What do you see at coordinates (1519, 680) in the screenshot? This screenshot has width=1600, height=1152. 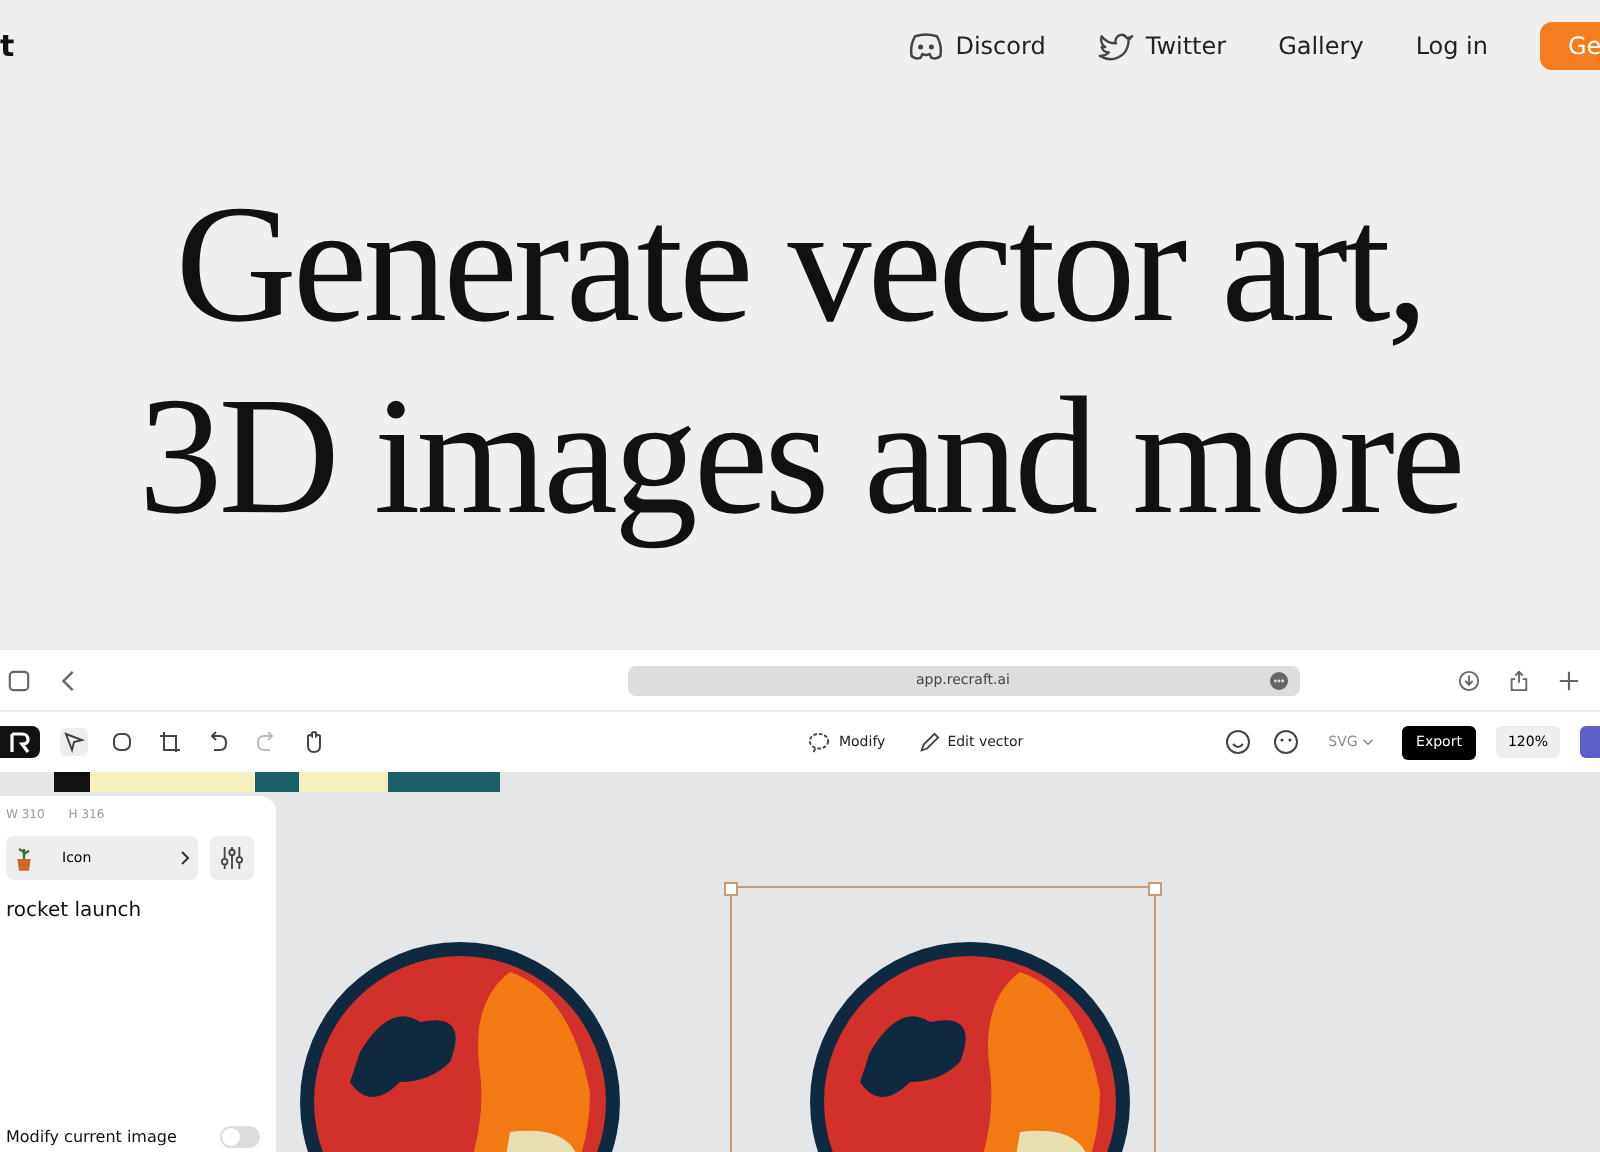 I see `share-icon` at bounding box center [1519, 680].